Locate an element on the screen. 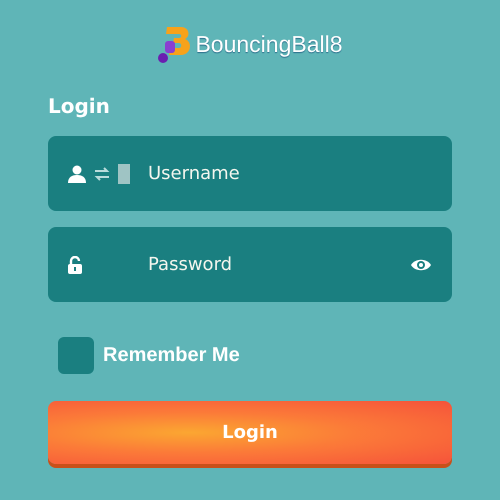  logo-text: BouncingBall8 is located at coordinates (269, 44).